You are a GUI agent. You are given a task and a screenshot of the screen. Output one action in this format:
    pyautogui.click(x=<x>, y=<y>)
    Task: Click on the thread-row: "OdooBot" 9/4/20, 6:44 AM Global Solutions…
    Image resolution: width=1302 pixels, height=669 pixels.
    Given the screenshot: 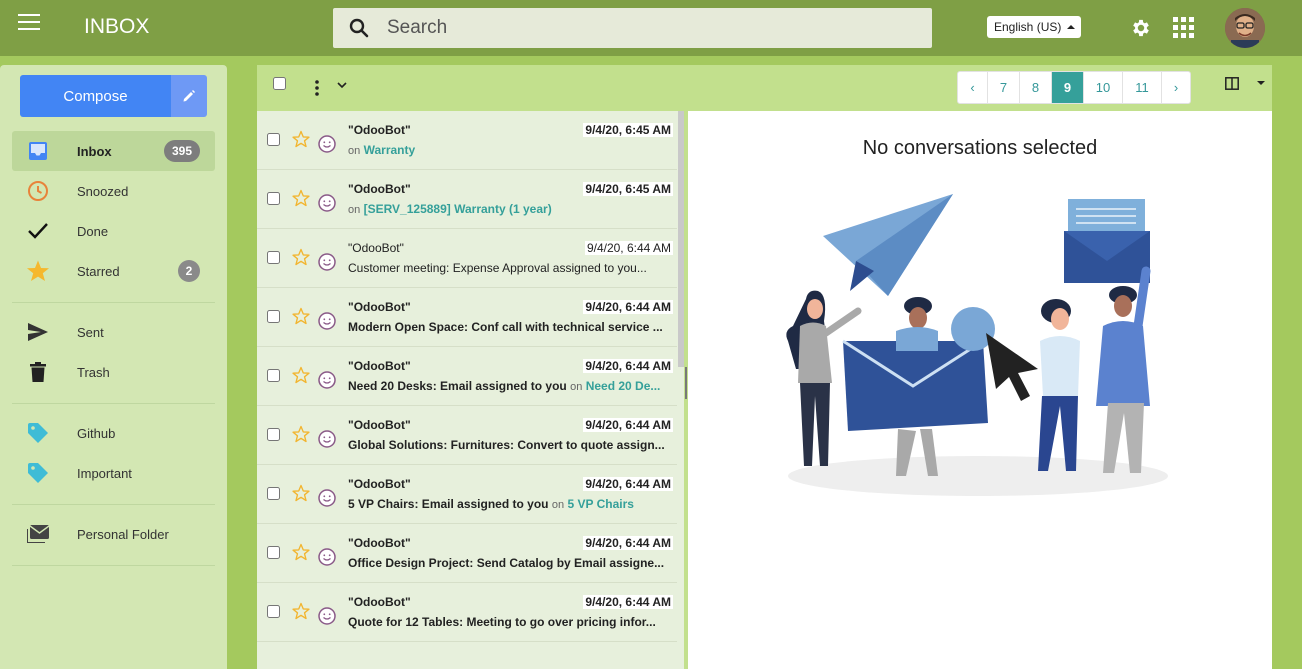 What is the action you would take?
    pyautogui.click(x=467, y=435)
    